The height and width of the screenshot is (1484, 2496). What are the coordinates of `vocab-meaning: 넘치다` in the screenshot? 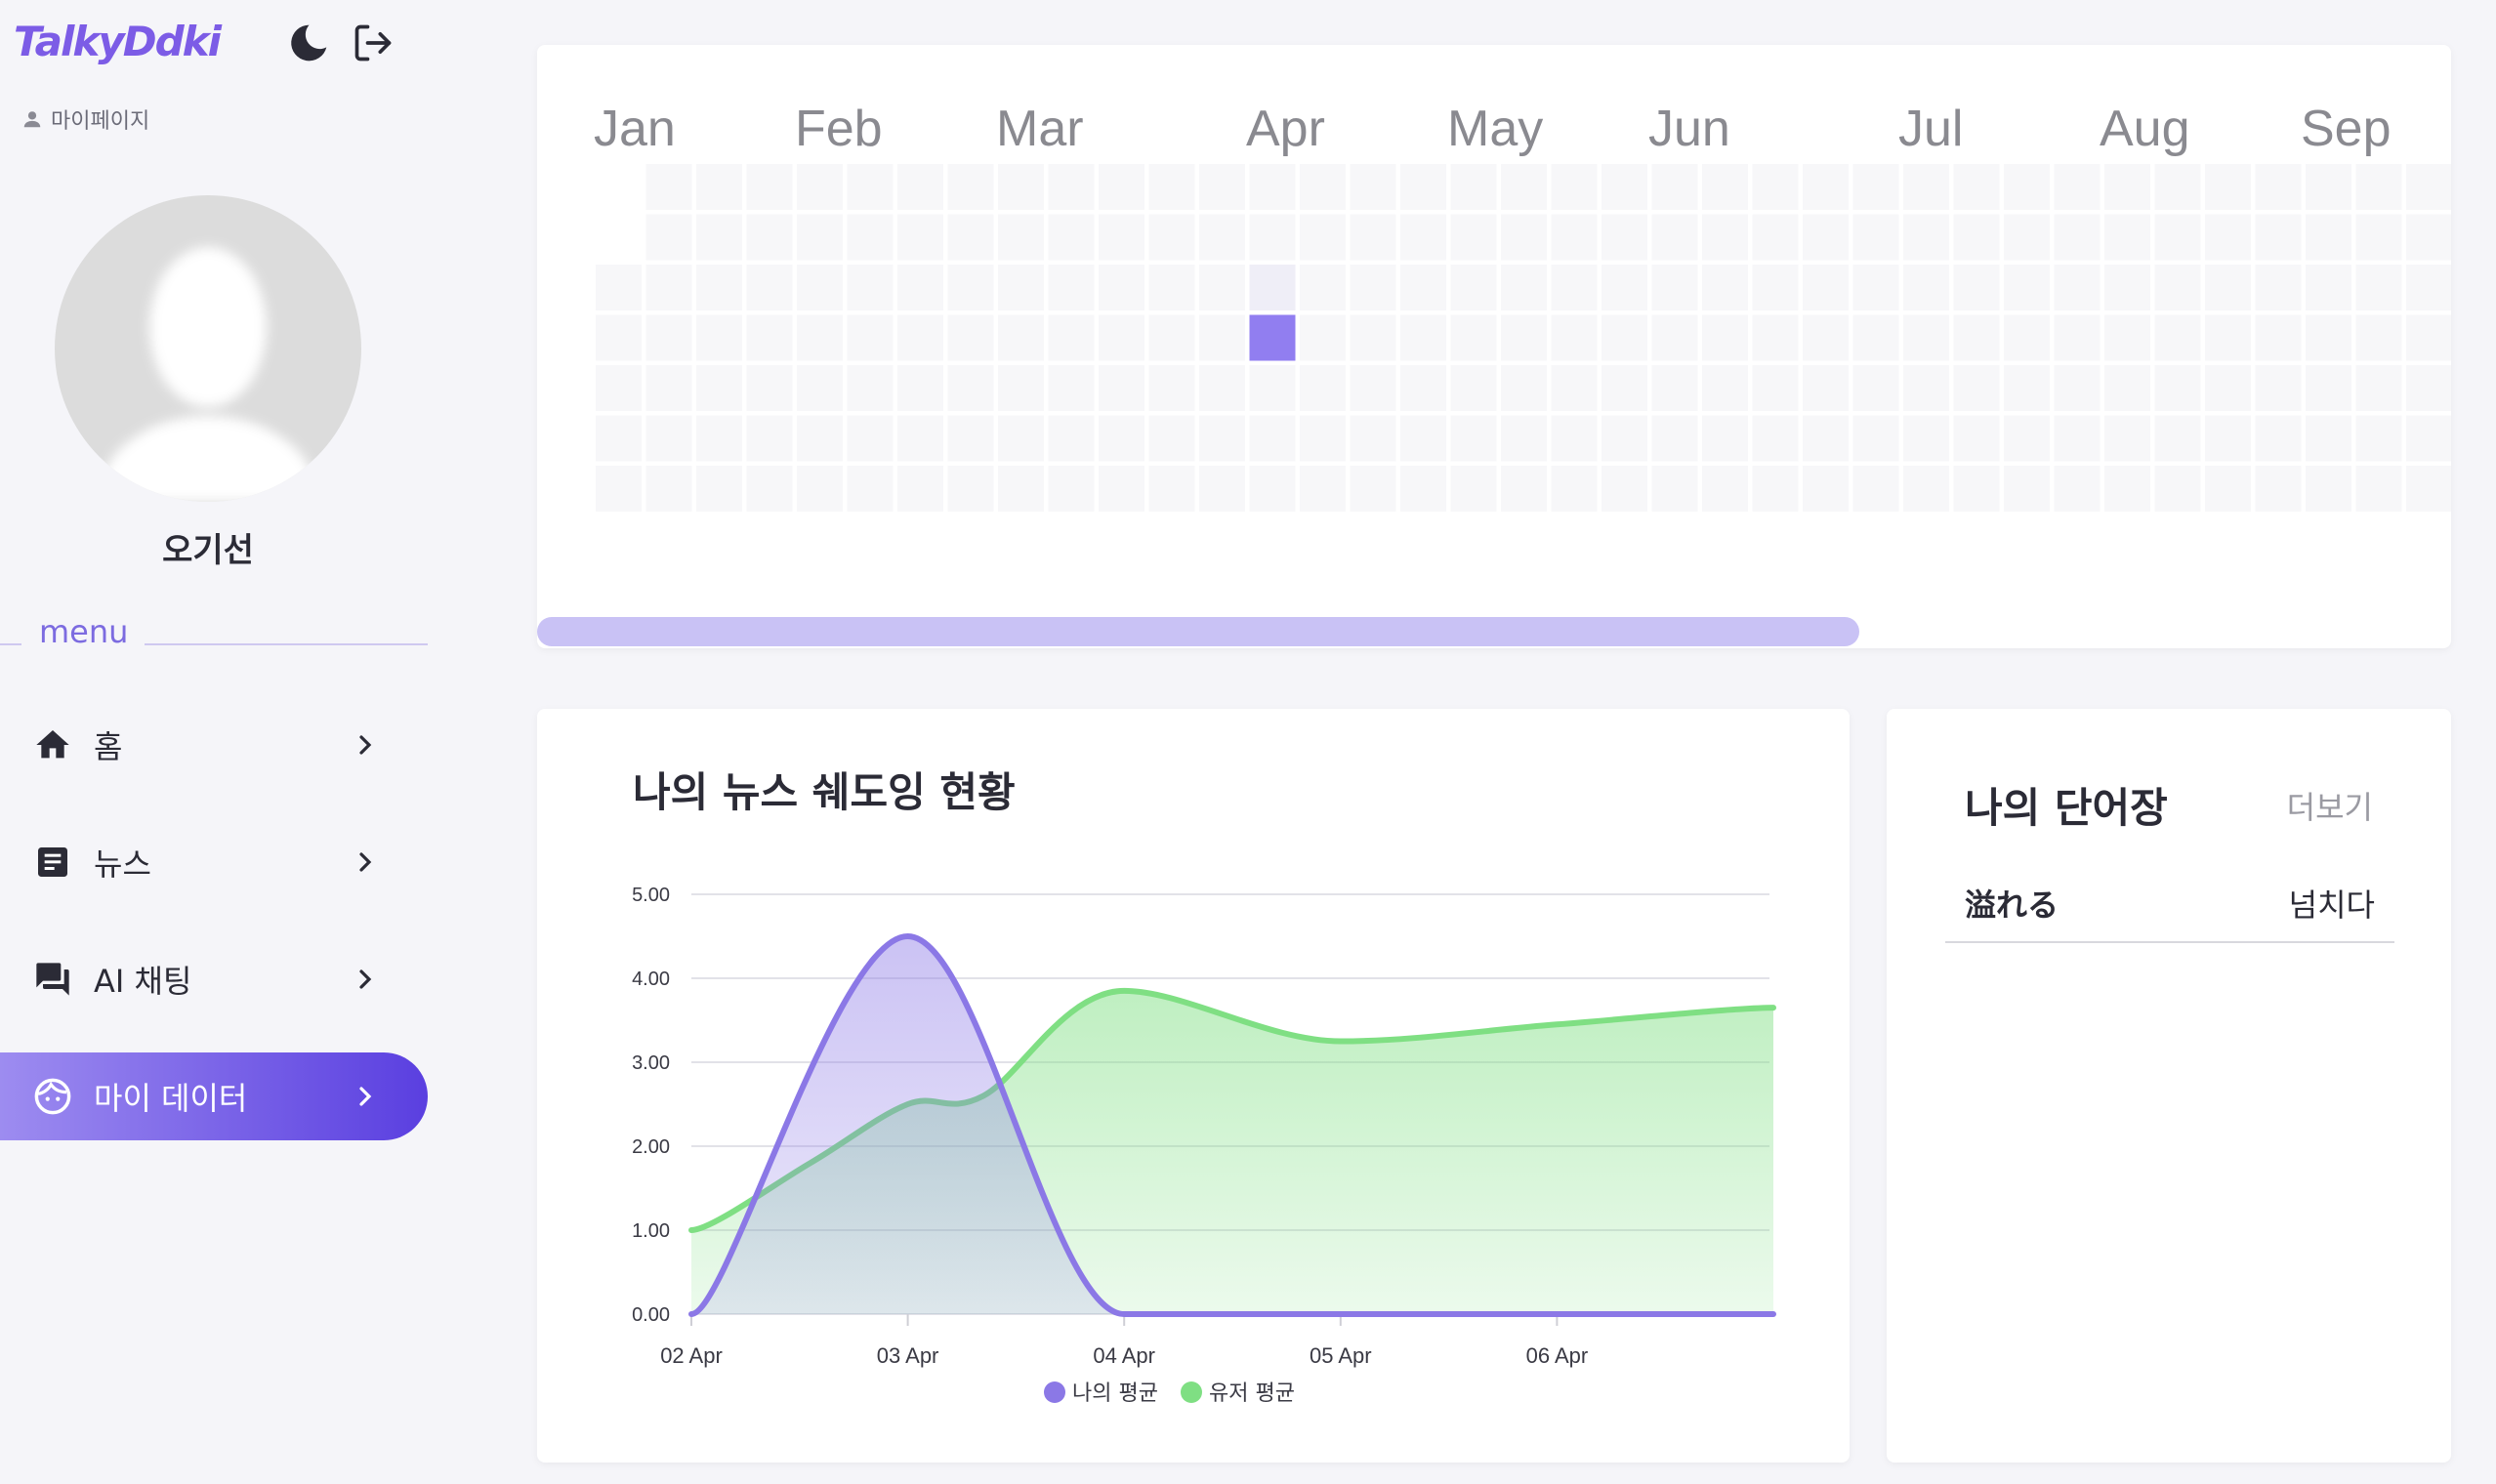 It's located at (2331, 905).